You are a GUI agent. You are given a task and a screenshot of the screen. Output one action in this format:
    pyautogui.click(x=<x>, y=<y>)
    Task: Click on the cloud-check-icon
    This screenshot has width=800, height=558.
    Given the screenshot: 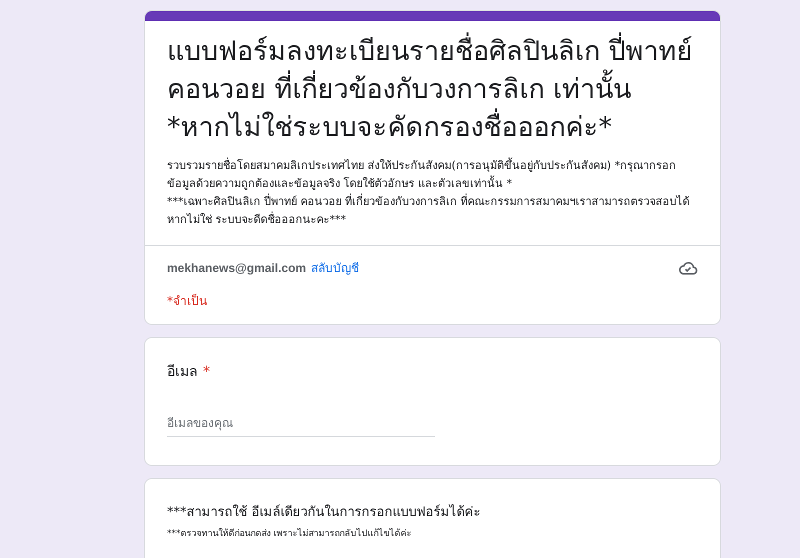 What is the action you would take?
    pyautogui.click(x=688, y=268)
    